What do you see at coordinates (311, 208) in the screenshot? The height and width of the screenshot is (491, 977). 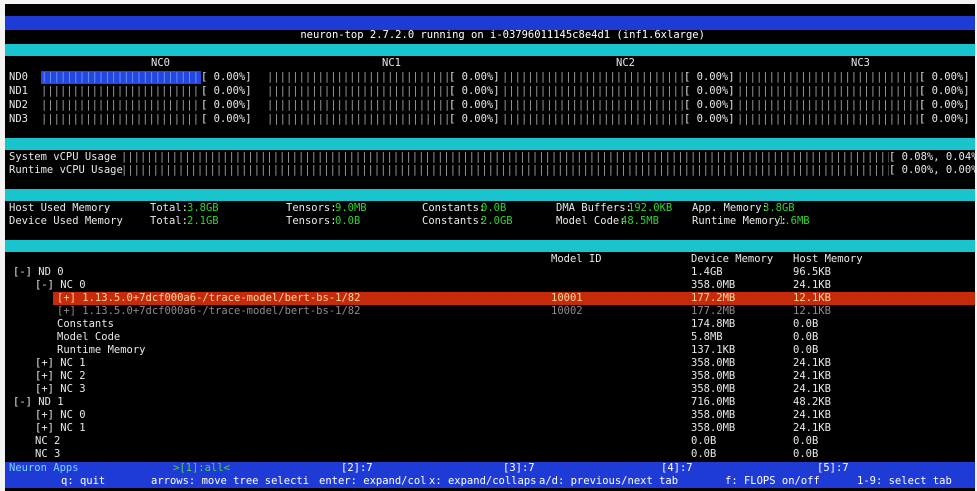 I see `host-tensors-key: Tensors:` at bounding box center [311, 208].